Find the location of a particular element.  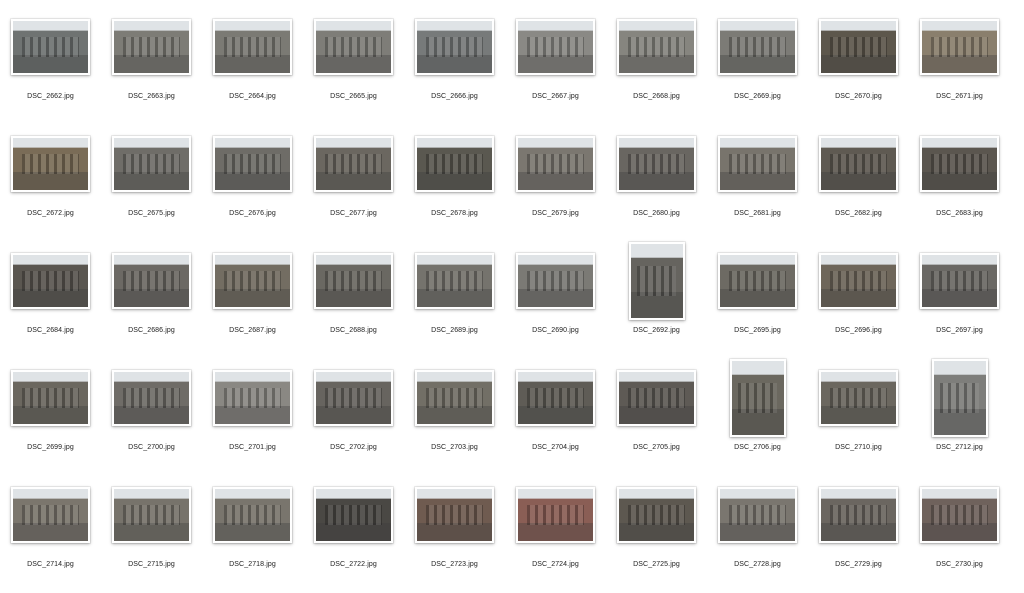

file-item: DSC_2701.jpg is located at coordinates (252, 417).